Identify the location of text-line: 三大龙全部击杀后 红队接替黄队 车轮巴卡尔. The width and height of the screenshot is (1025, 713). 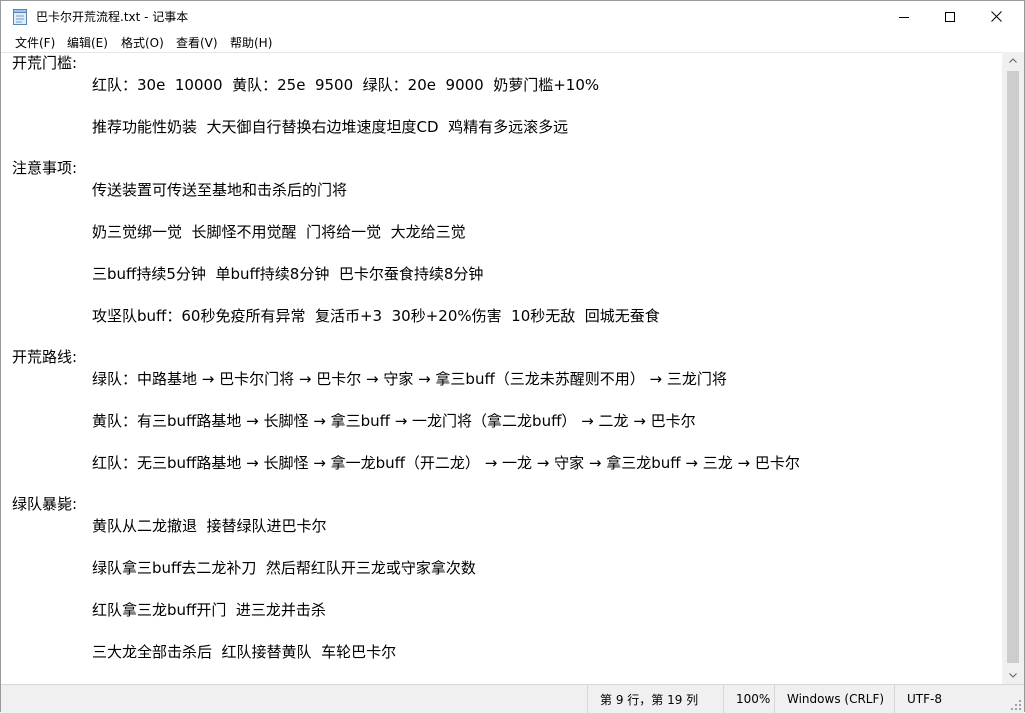
(244, 652).